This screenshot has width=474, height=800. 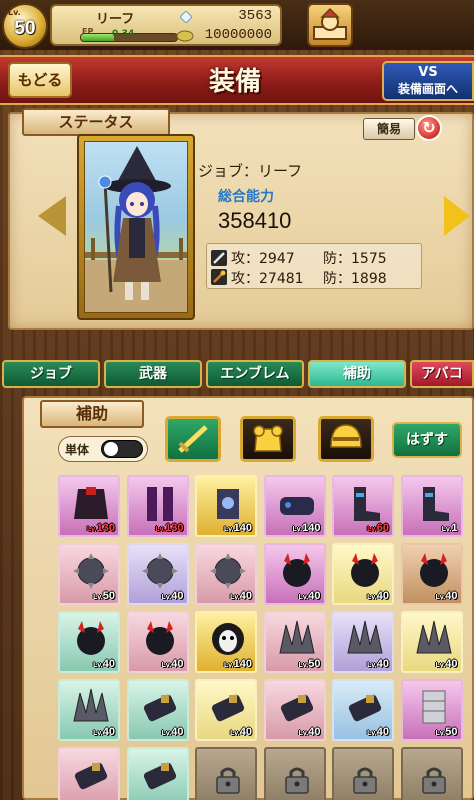 I want to click on item-level: Lv.1, so click(x=450, y=528).